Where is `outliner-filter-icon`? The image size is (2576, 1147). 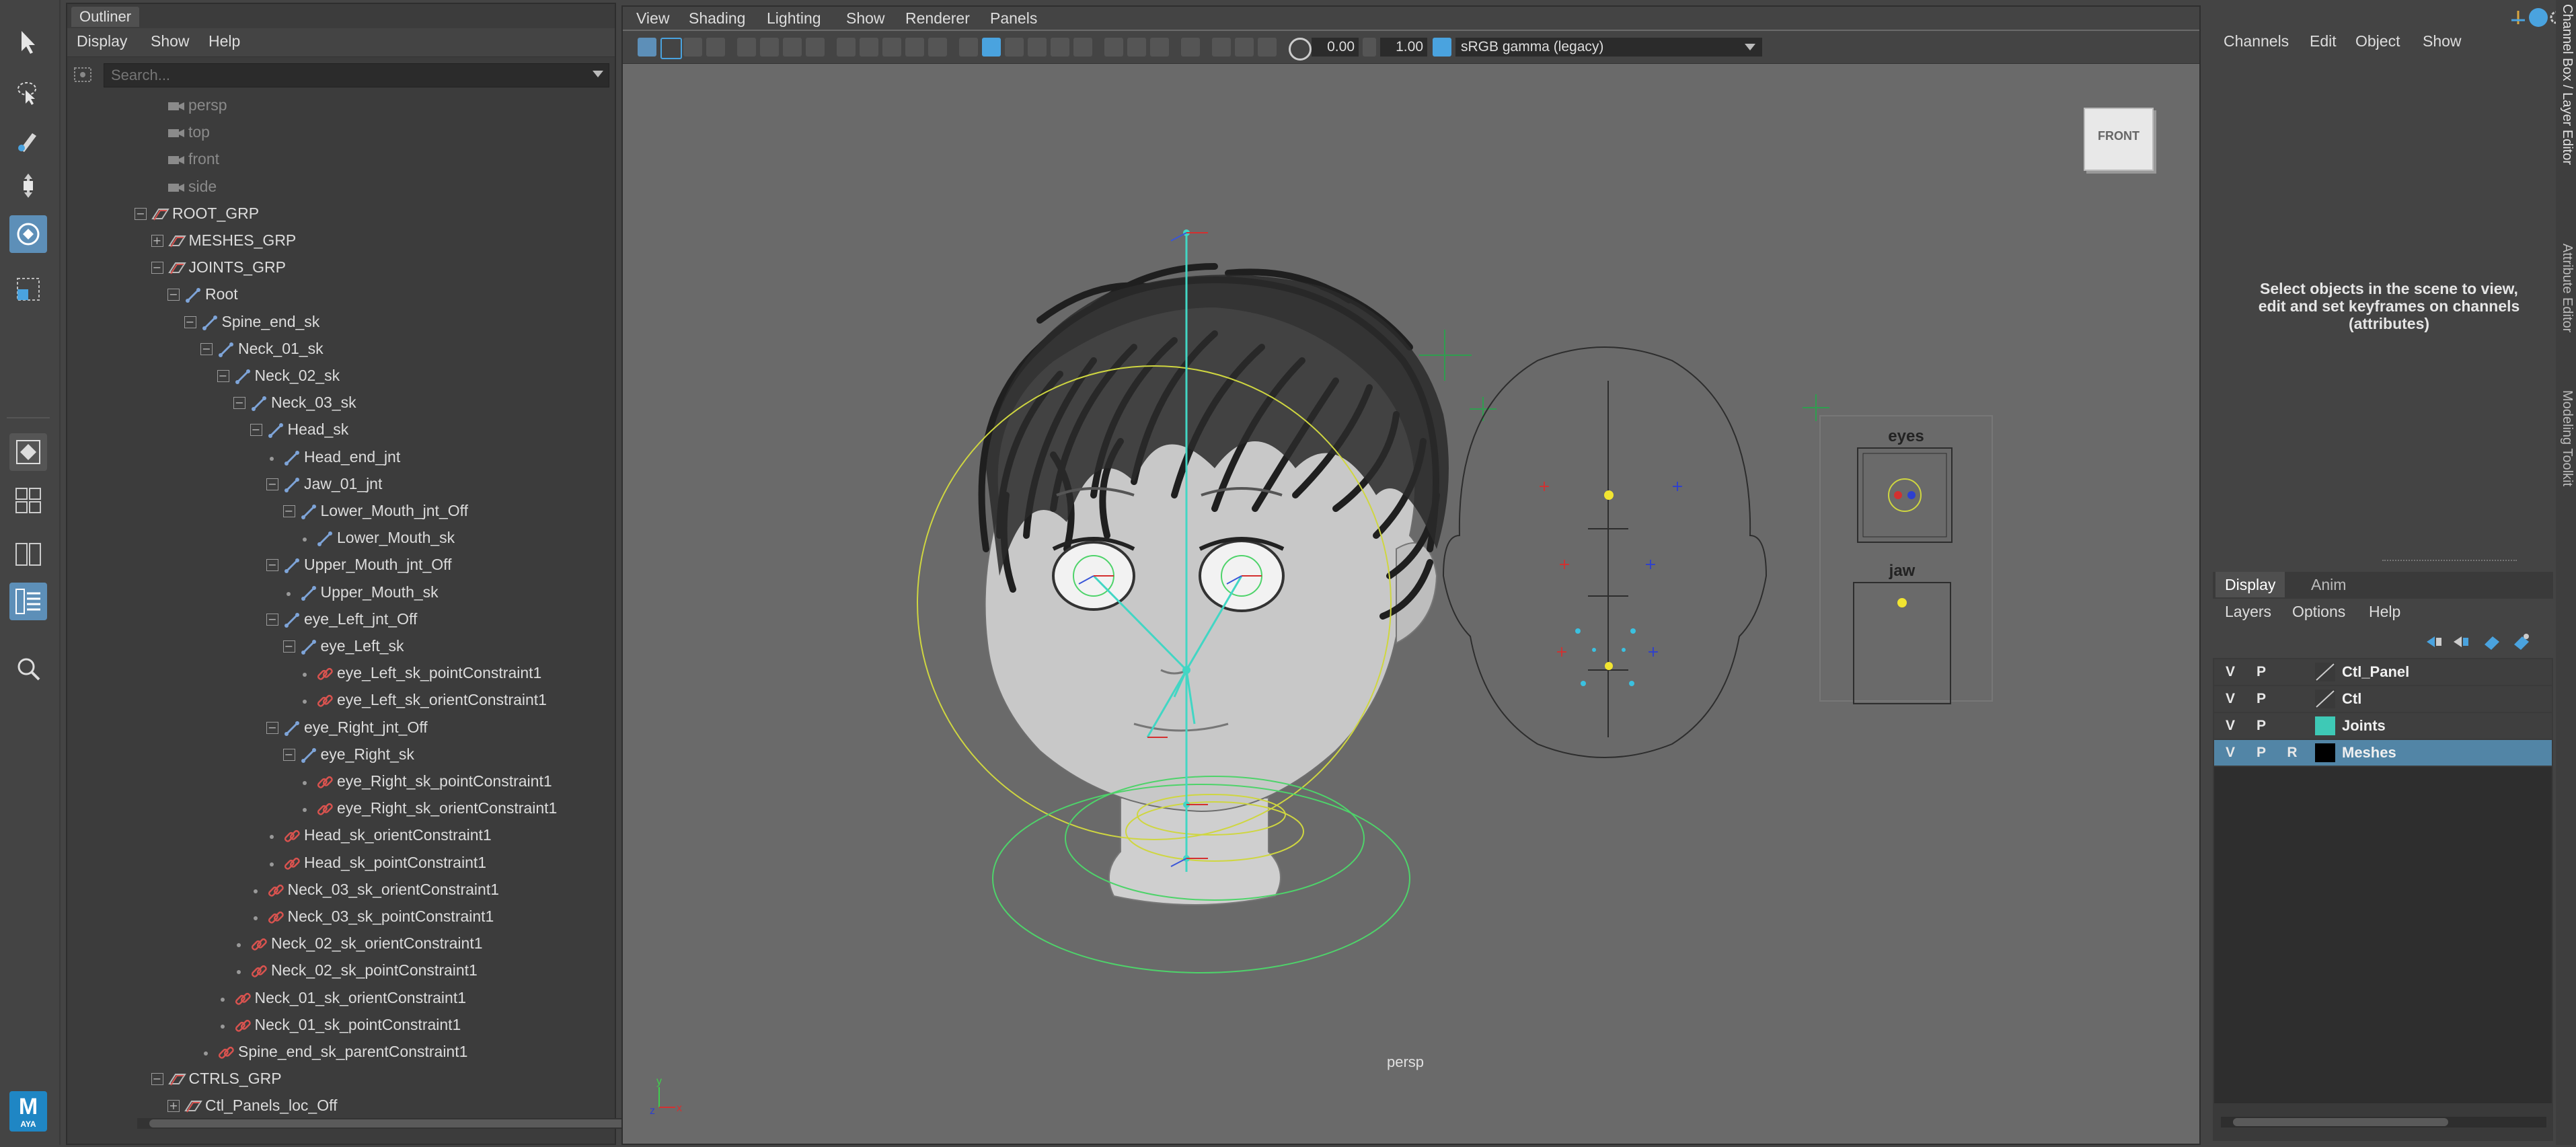 outliner-filter-icon is located at coordinates (83, 75).